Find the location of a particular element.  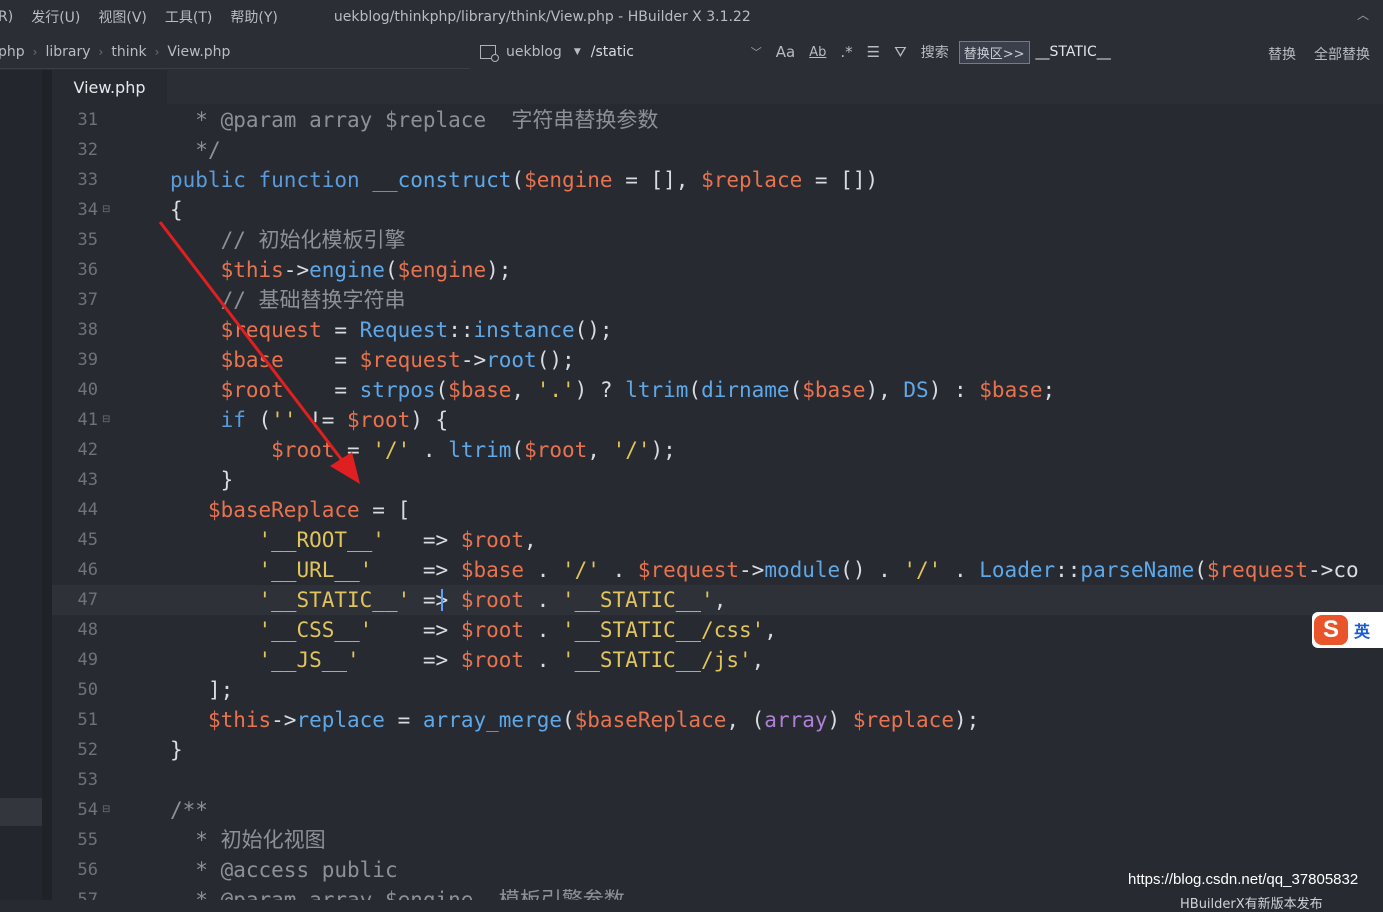

breadcrumb-item-library: library is located at coordinates (67, 52).